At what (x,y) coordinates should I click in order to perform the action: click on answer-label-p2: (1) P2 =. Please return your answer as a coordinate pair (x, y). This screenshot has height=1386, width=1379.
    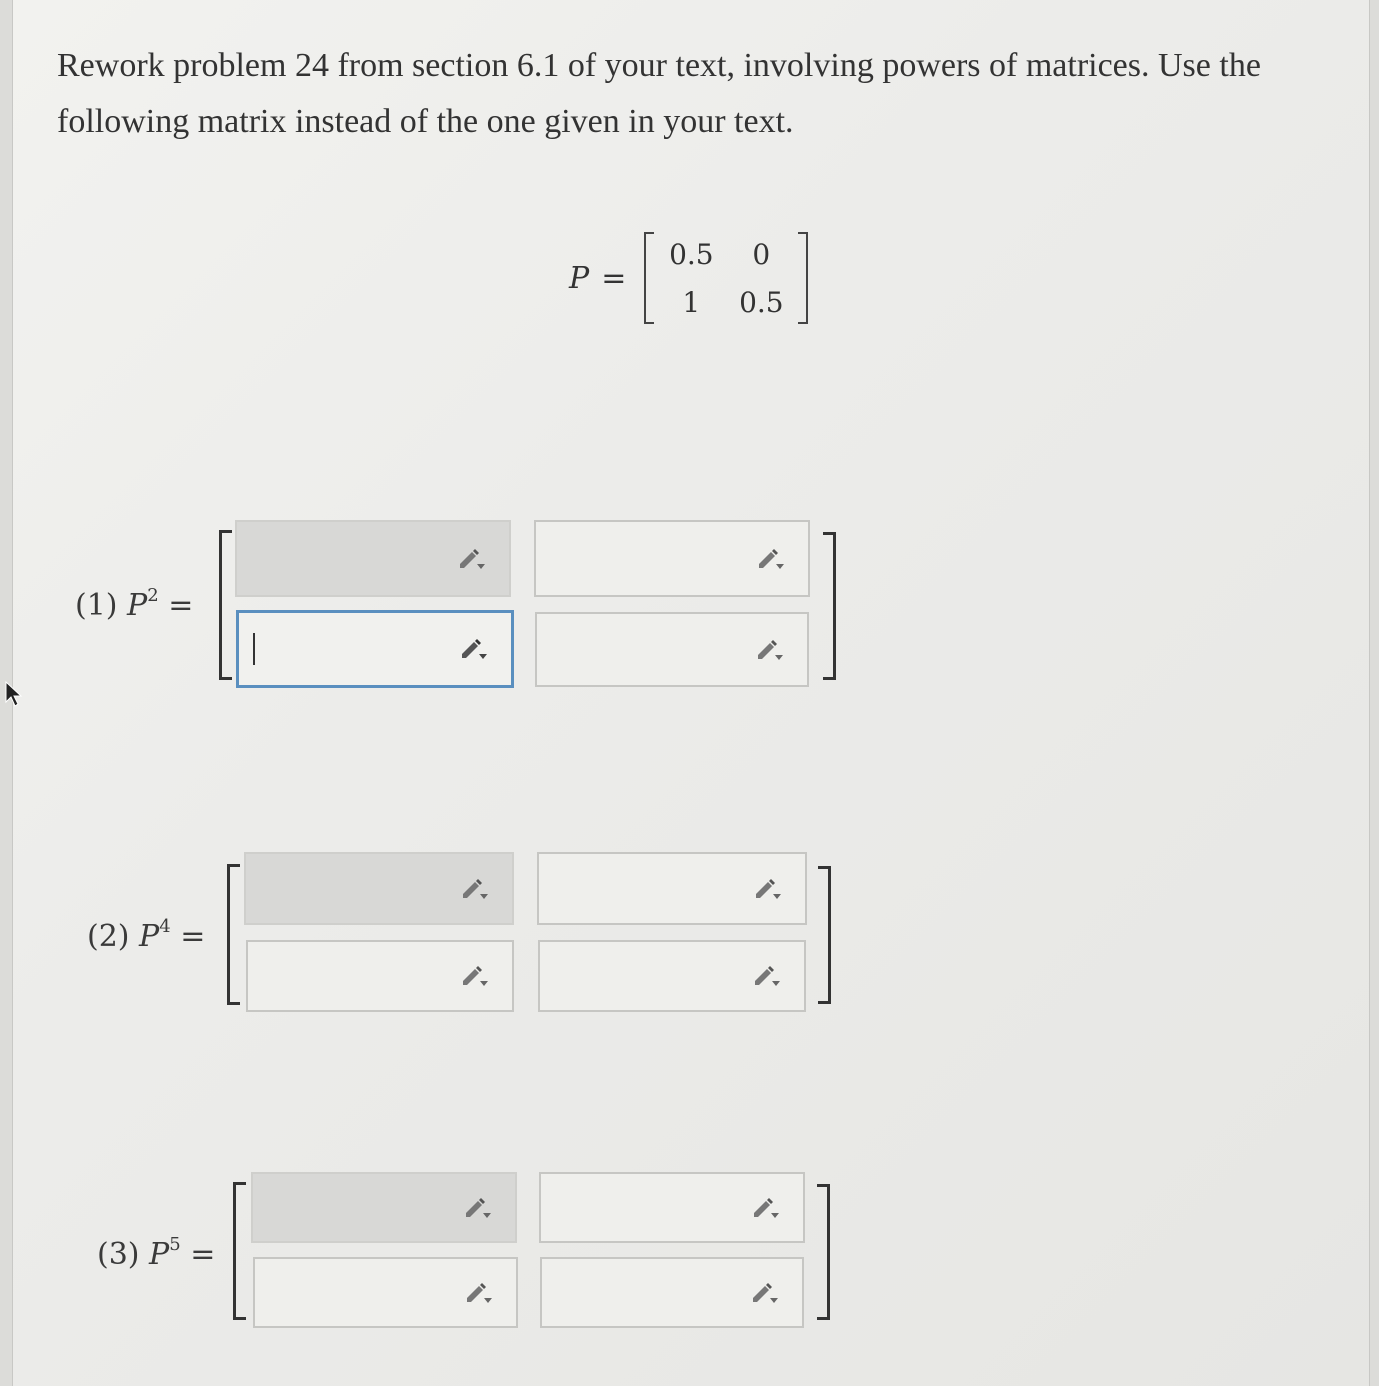
    Looking at the image, I should click on (134, 604).